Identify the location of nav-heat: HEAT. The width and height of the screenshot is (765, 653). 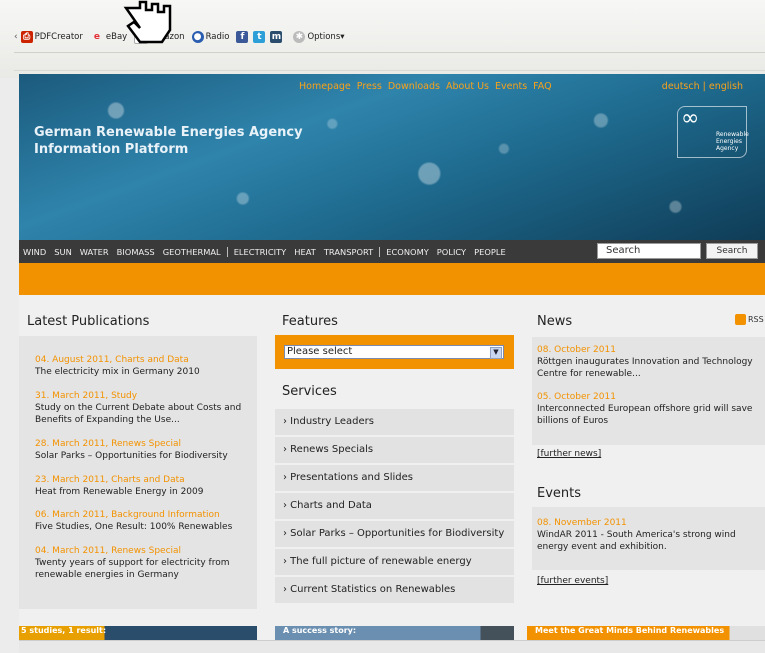
(305, 252).